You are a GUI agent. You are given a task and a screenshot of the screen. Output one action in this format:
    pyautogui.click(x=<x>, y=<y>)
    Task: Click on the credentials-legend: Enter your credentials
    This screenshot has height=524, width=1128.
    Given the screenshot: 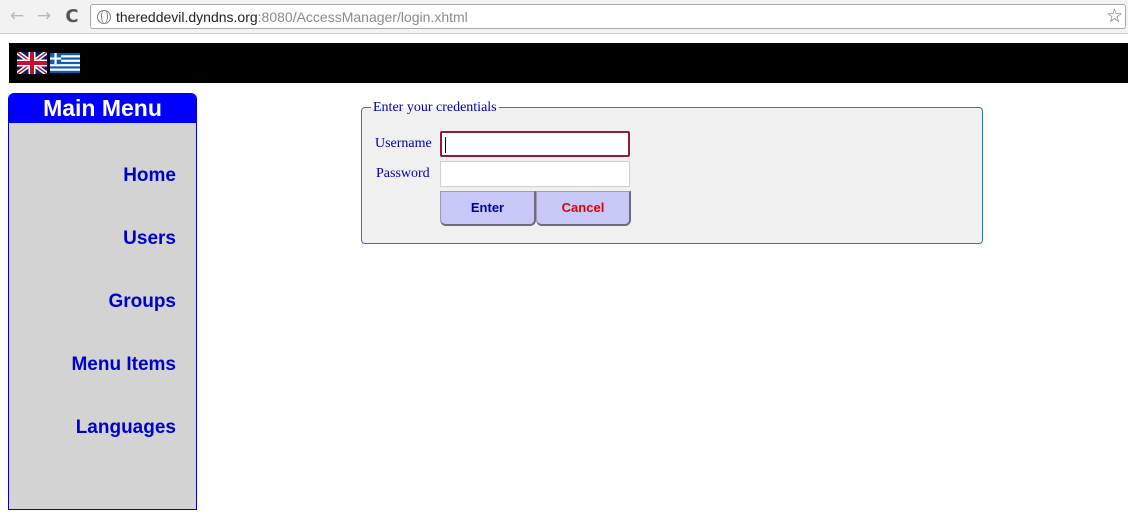 What is the action you would take?
    pyautogui.click(x=435, y=108)
    